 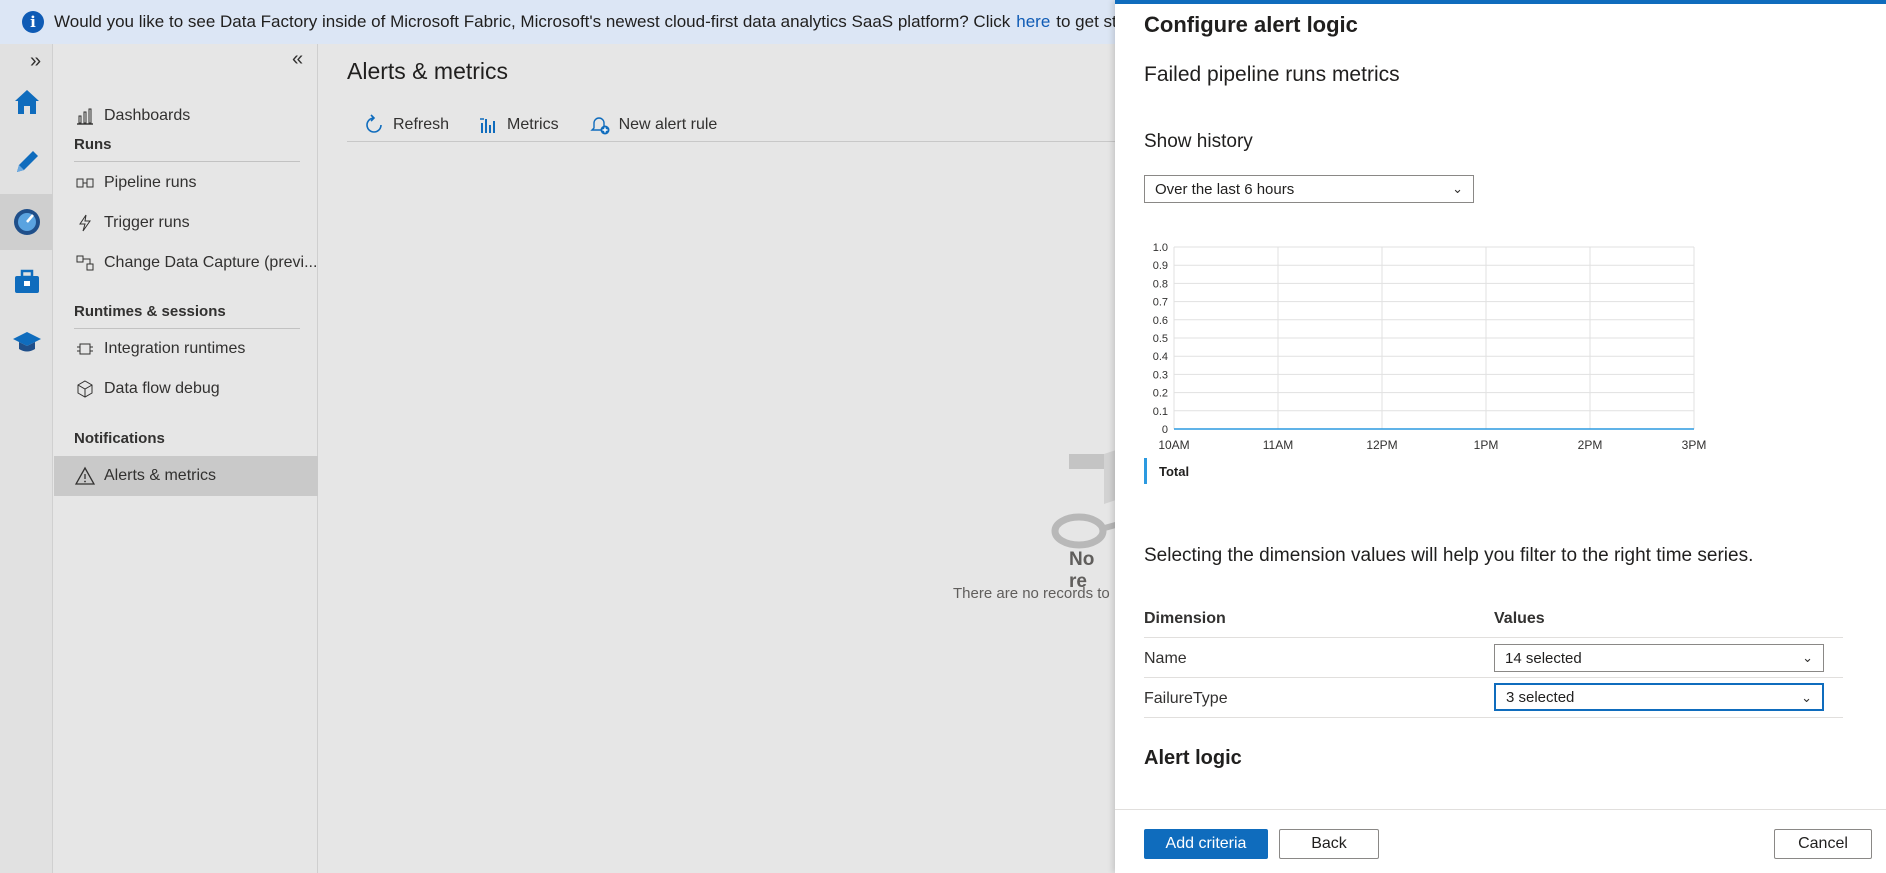 I want to click on dimension-name: Name, so click(x=1165, y=658).